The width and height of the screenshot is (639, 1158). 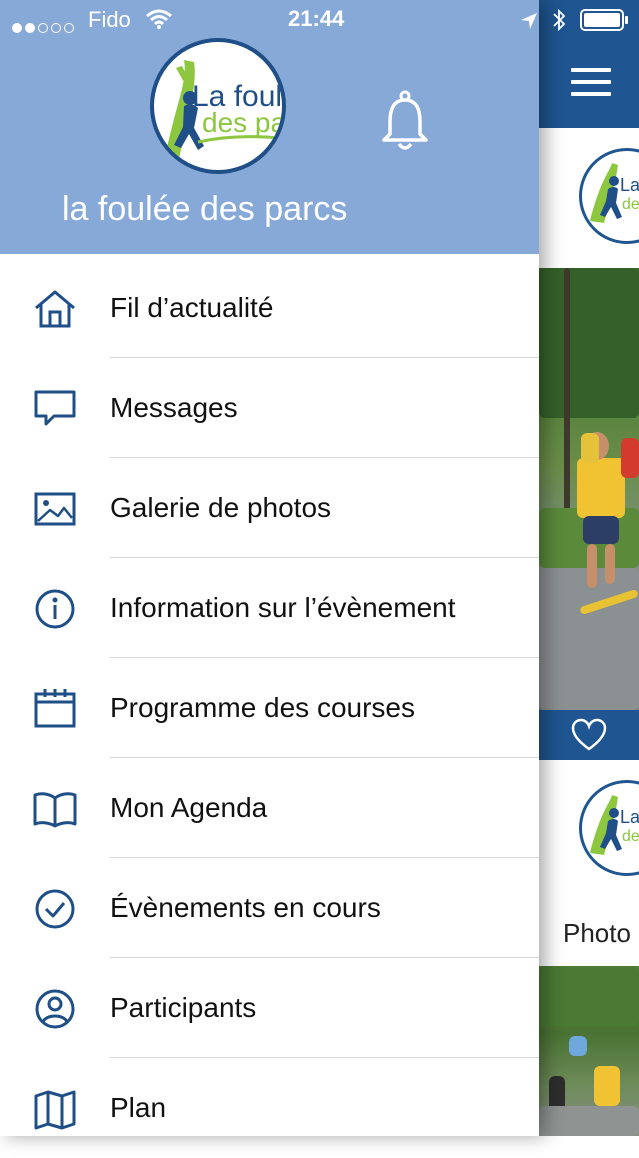 I want to click on user-circle-icon, so click(x=55, y=1009).